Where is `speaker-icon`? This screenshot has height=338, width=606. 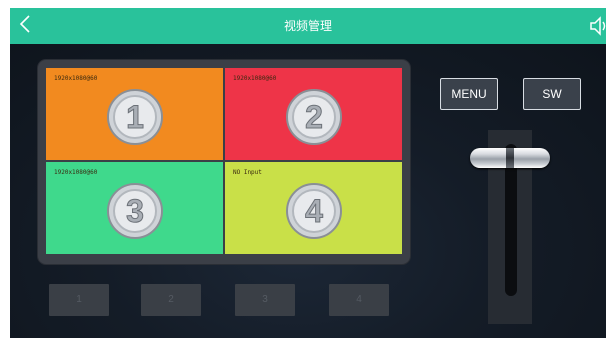 speaker-icon is located at coordinates (597, 26).